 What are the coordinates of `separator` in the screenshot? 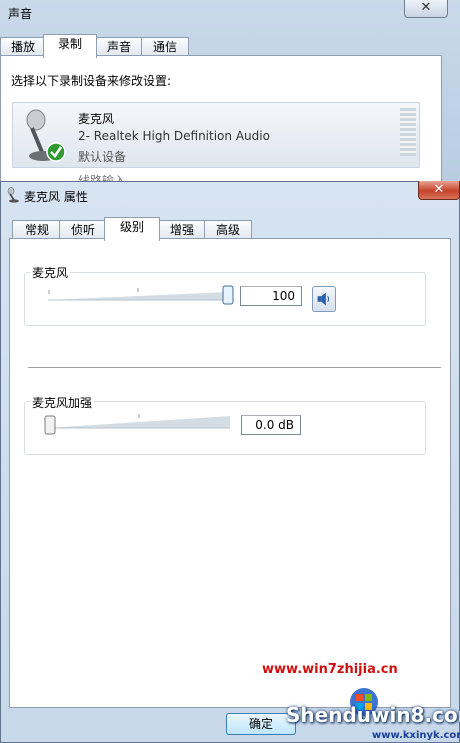 It's located at (234, 367).